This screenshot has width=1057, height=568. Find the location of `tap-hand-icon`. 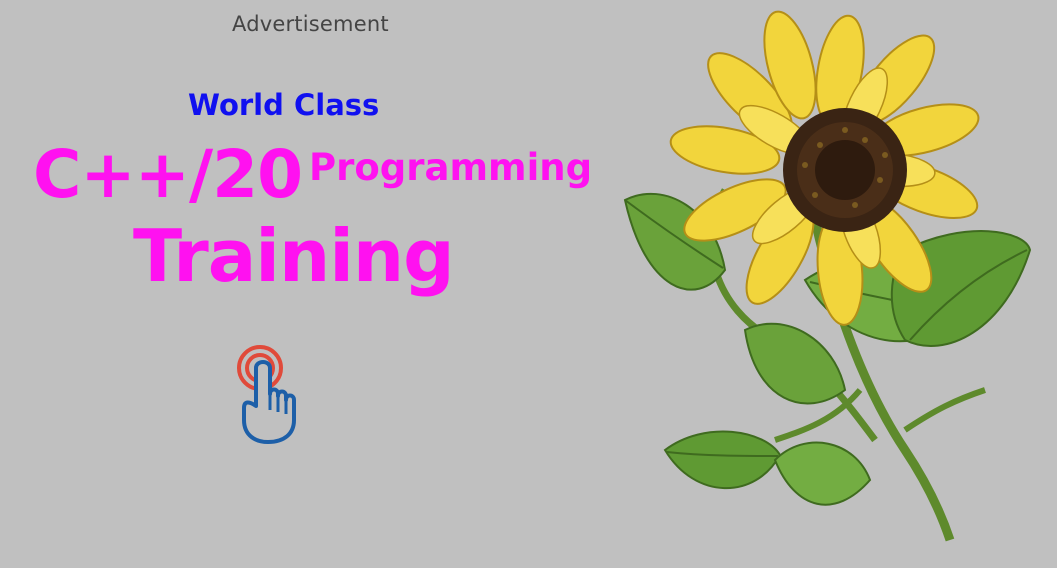

tap-hand-icon is located at coordinates (268, 395).